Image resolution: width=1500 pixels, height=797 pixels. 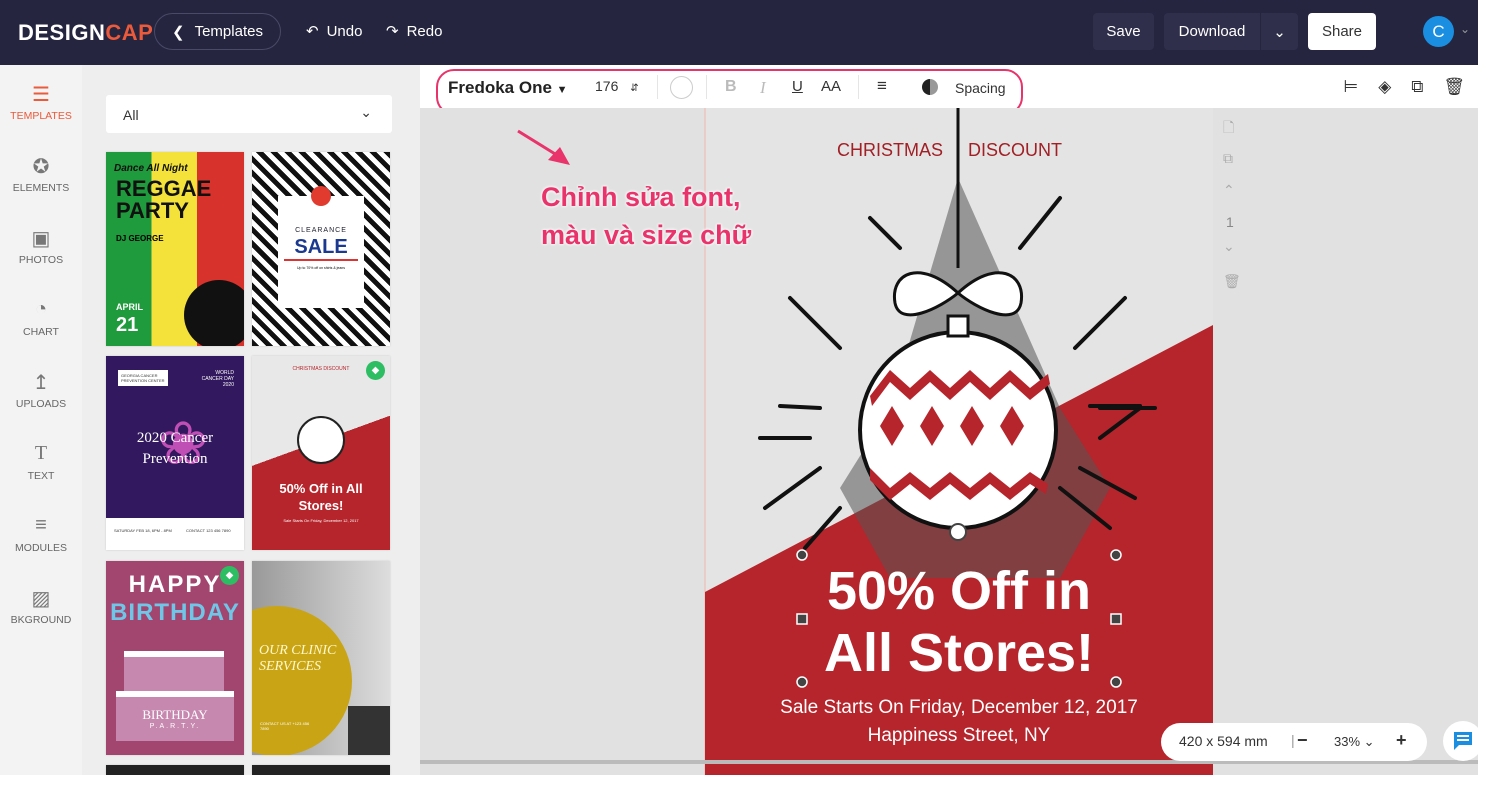 I want to click on align-icon: ⊨, so click(x=1350, y=87).